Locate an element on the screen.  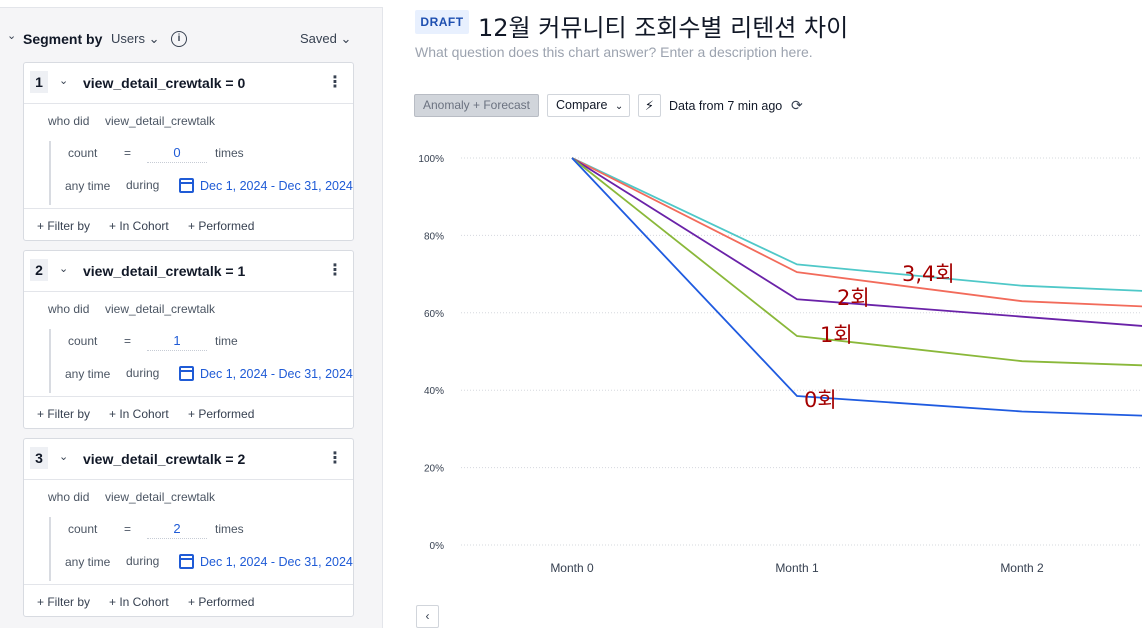
segment-name: view_detail_crewtalk = 1 is located at coordinates (164, 271).